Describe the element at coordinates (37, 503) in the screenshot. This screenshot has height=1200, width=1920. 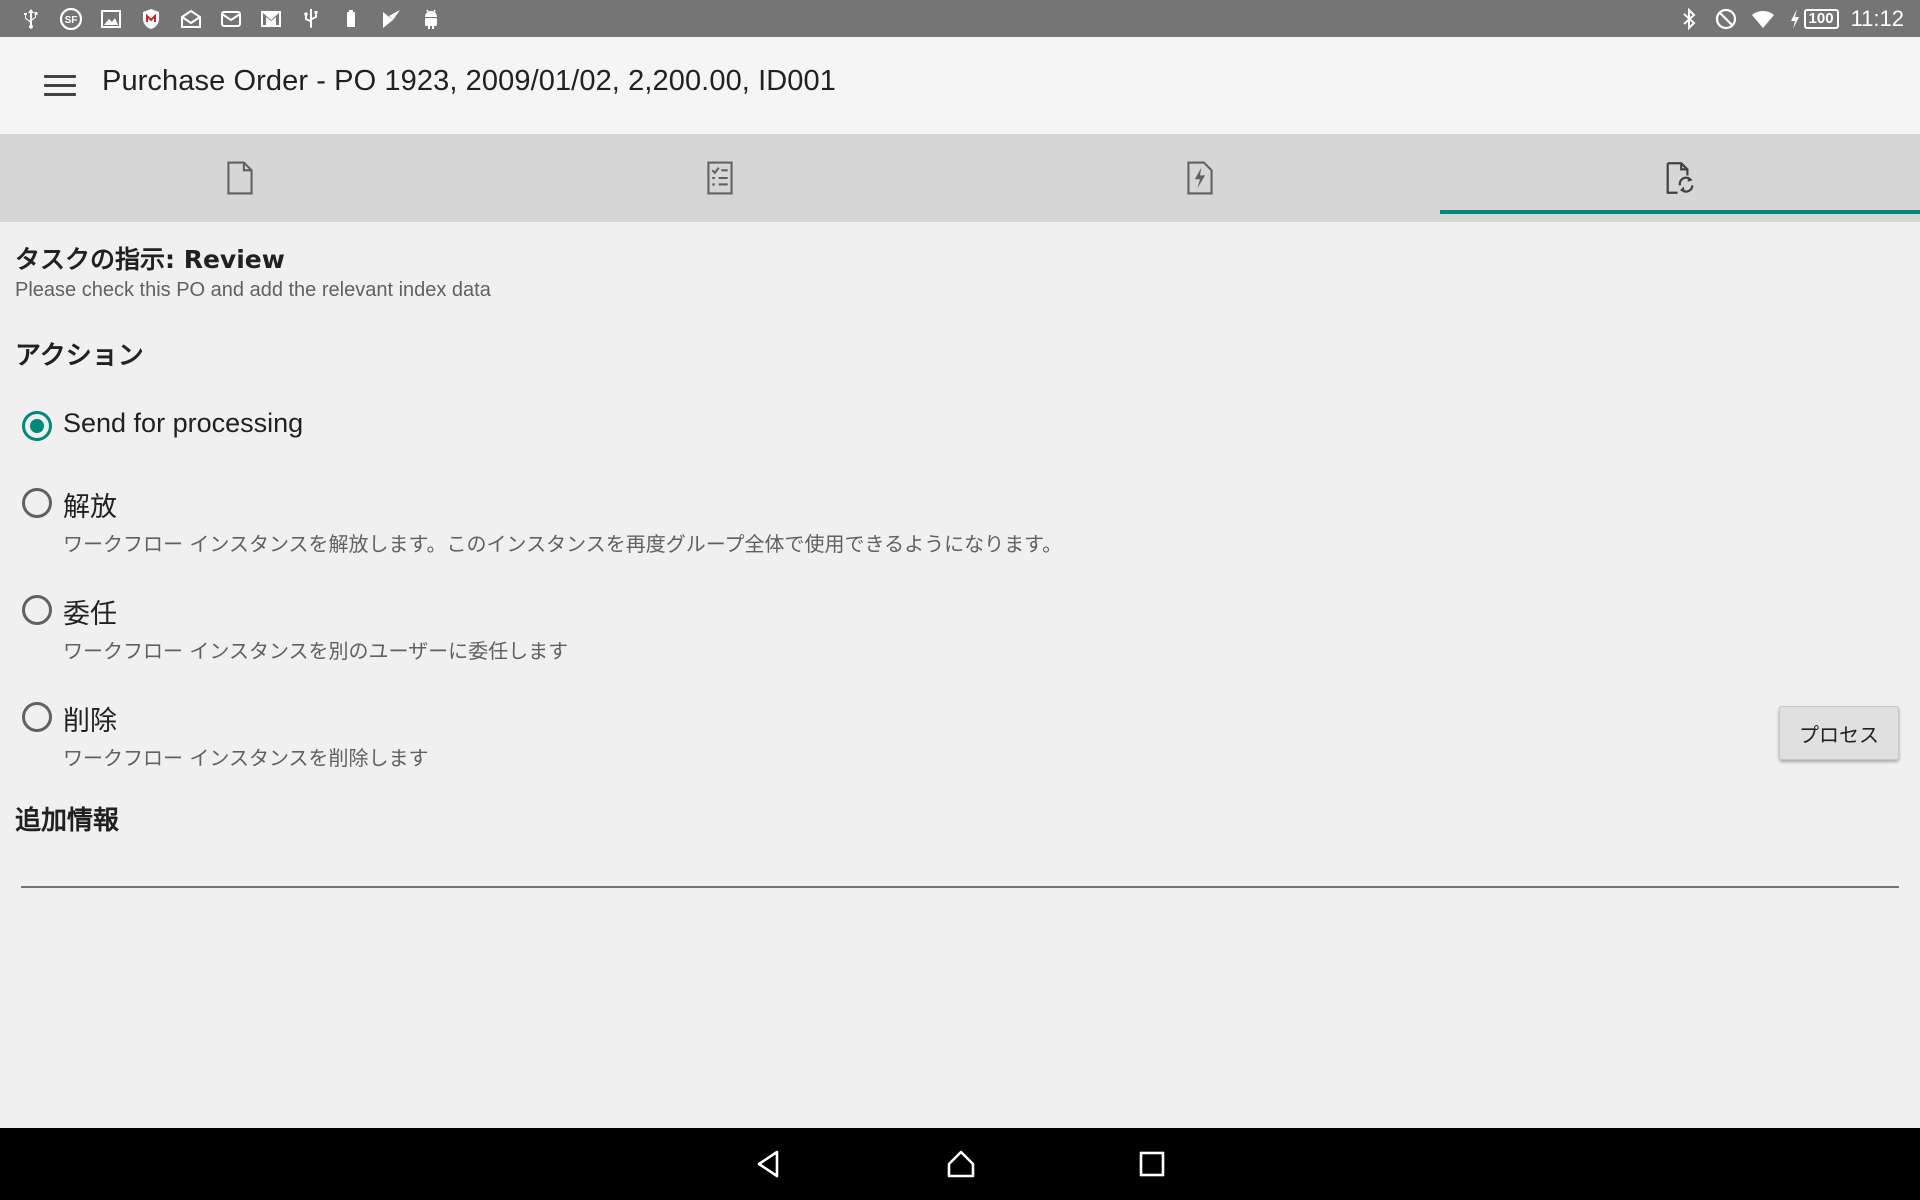
I see `radio-release` at that location.